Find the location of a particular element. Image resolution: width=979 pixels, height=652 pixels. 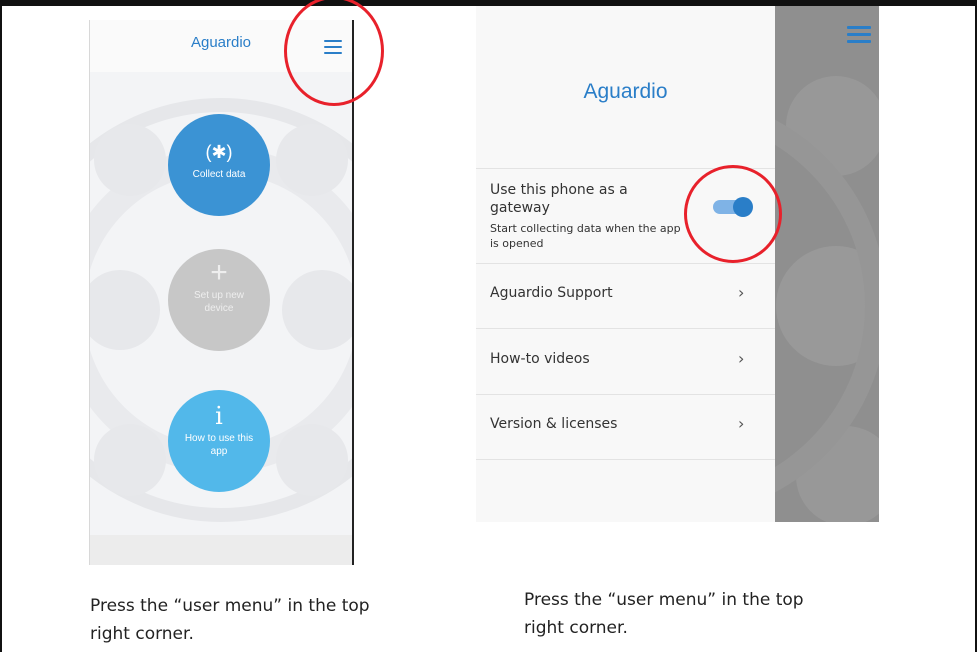

how-to-use-button: i How to use this app is located at coordinates (219, 441).